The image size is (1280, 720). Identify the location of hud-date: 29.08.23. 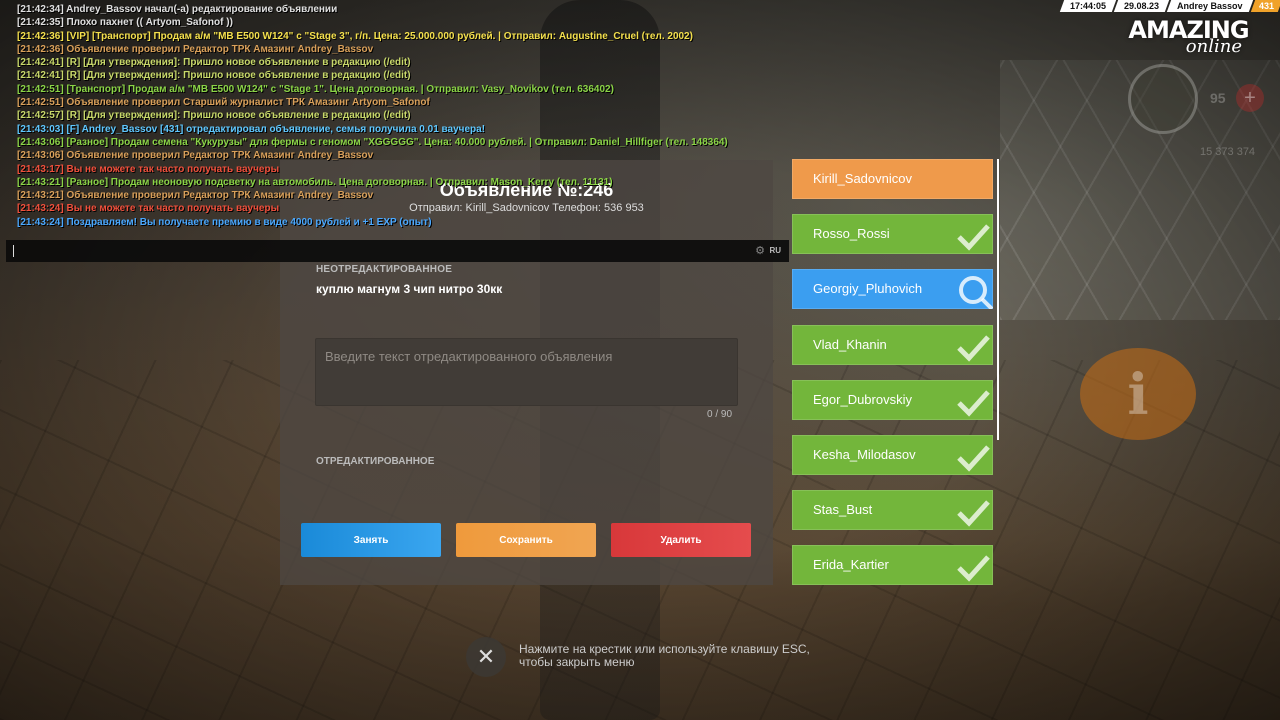
(1142, 6).